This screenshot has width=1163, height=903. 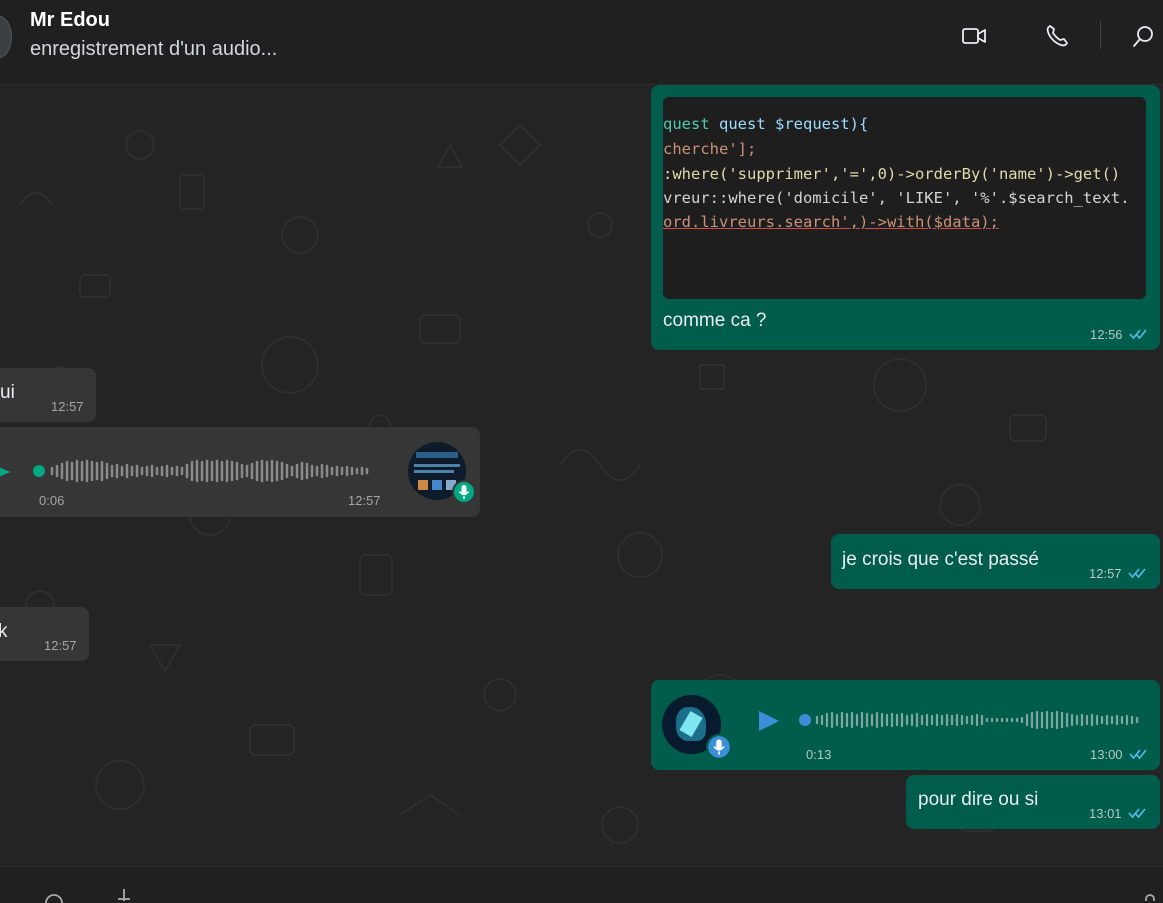 What do you see at coordinates (710, 149) in the screenshot?
I see `code-line-2: cherche'];` at bounding box center [710, 149].